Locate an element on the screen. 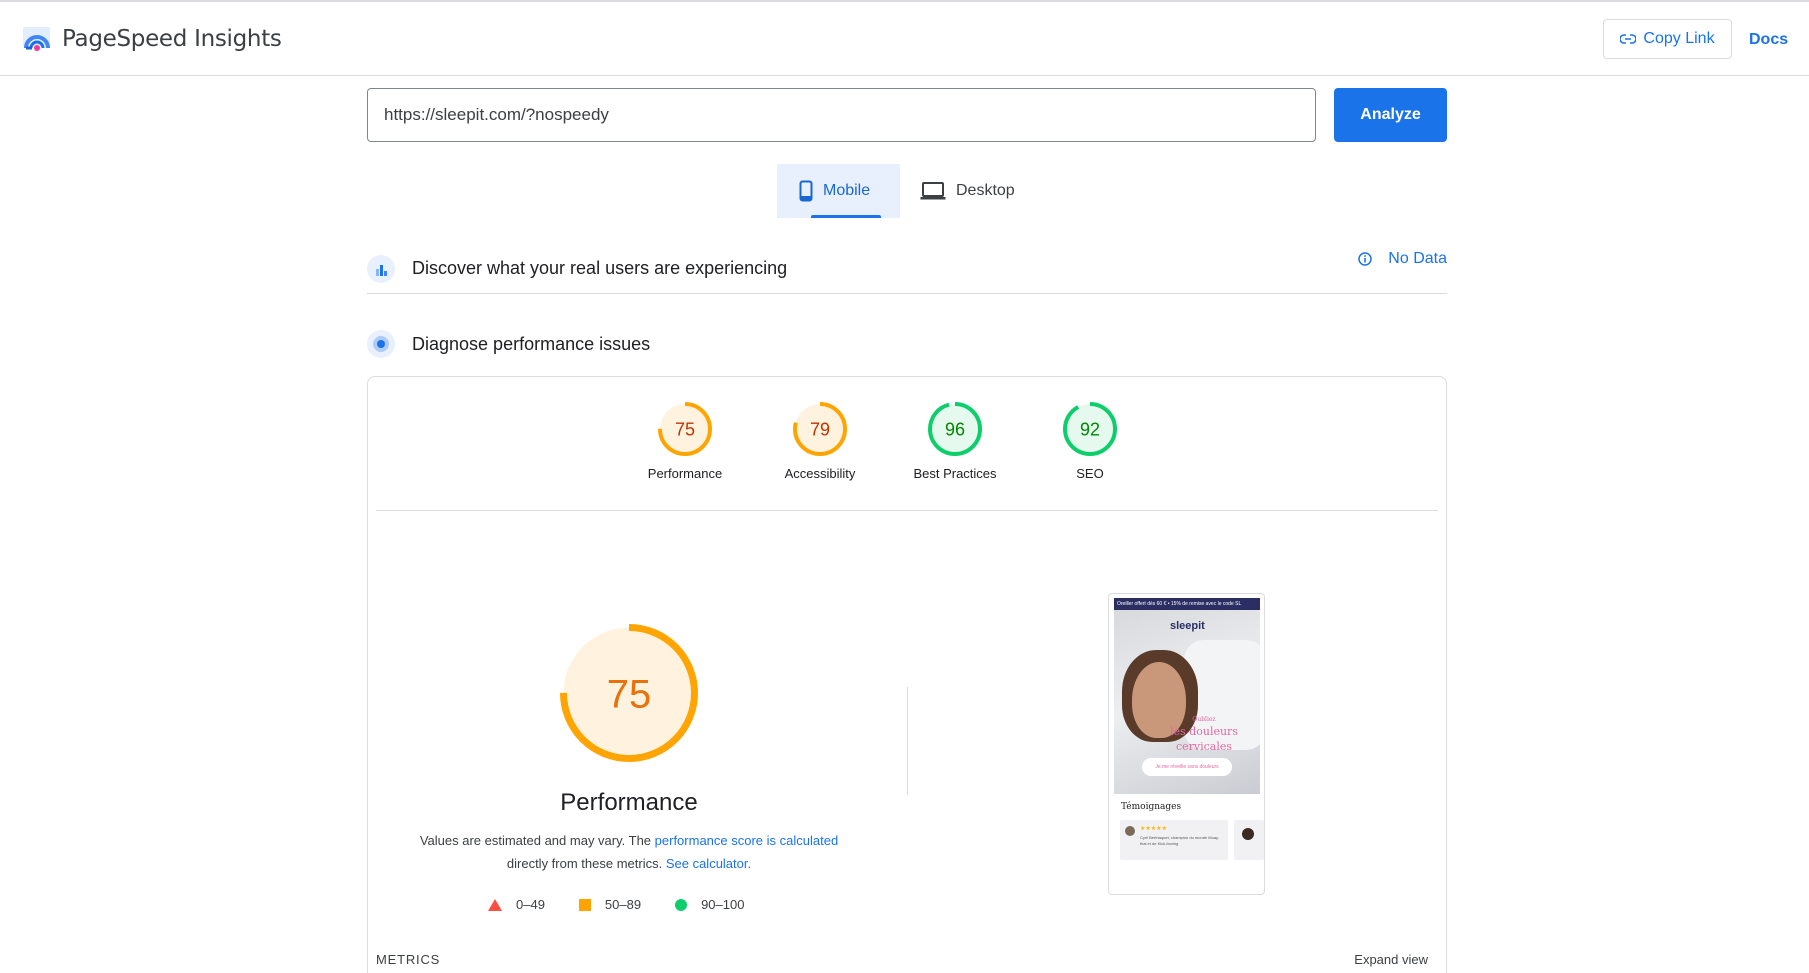  gauge-label: SEO is located at coordinates (1090, 473).